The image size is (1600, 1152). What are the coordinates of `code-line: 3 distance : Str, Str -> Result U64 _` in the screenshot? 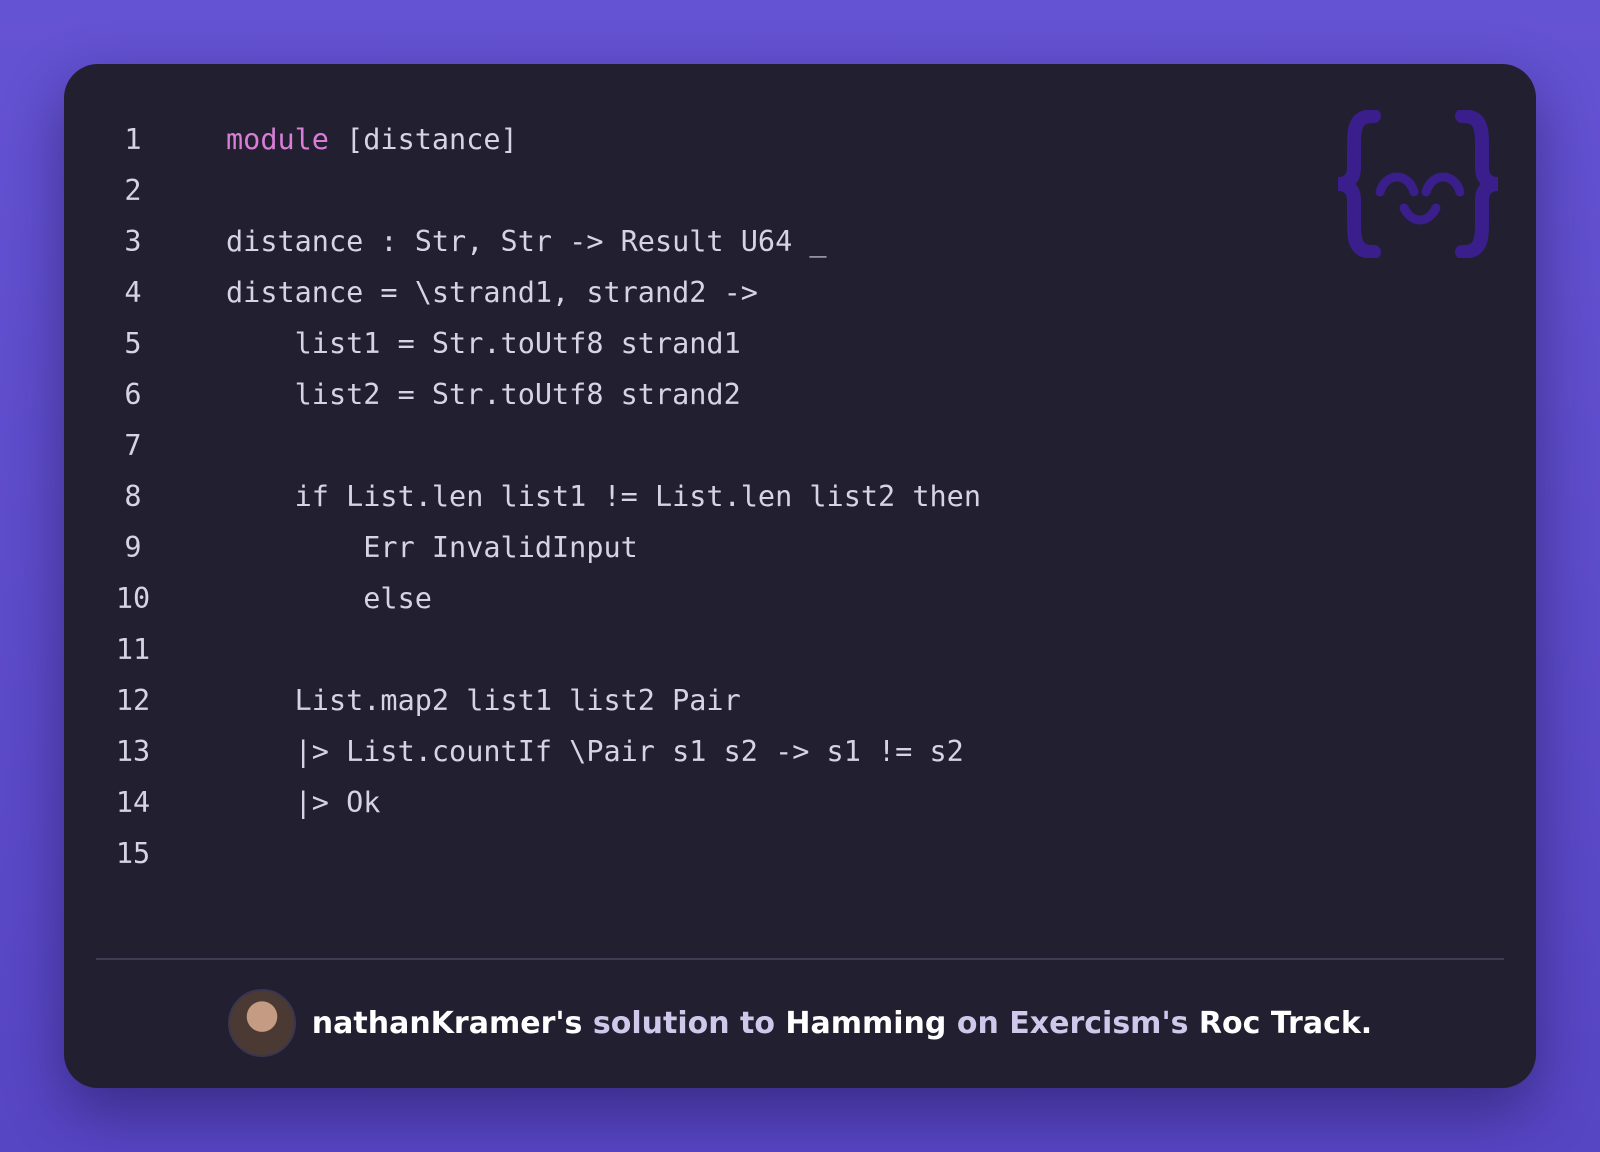 It's located at (754, 241).